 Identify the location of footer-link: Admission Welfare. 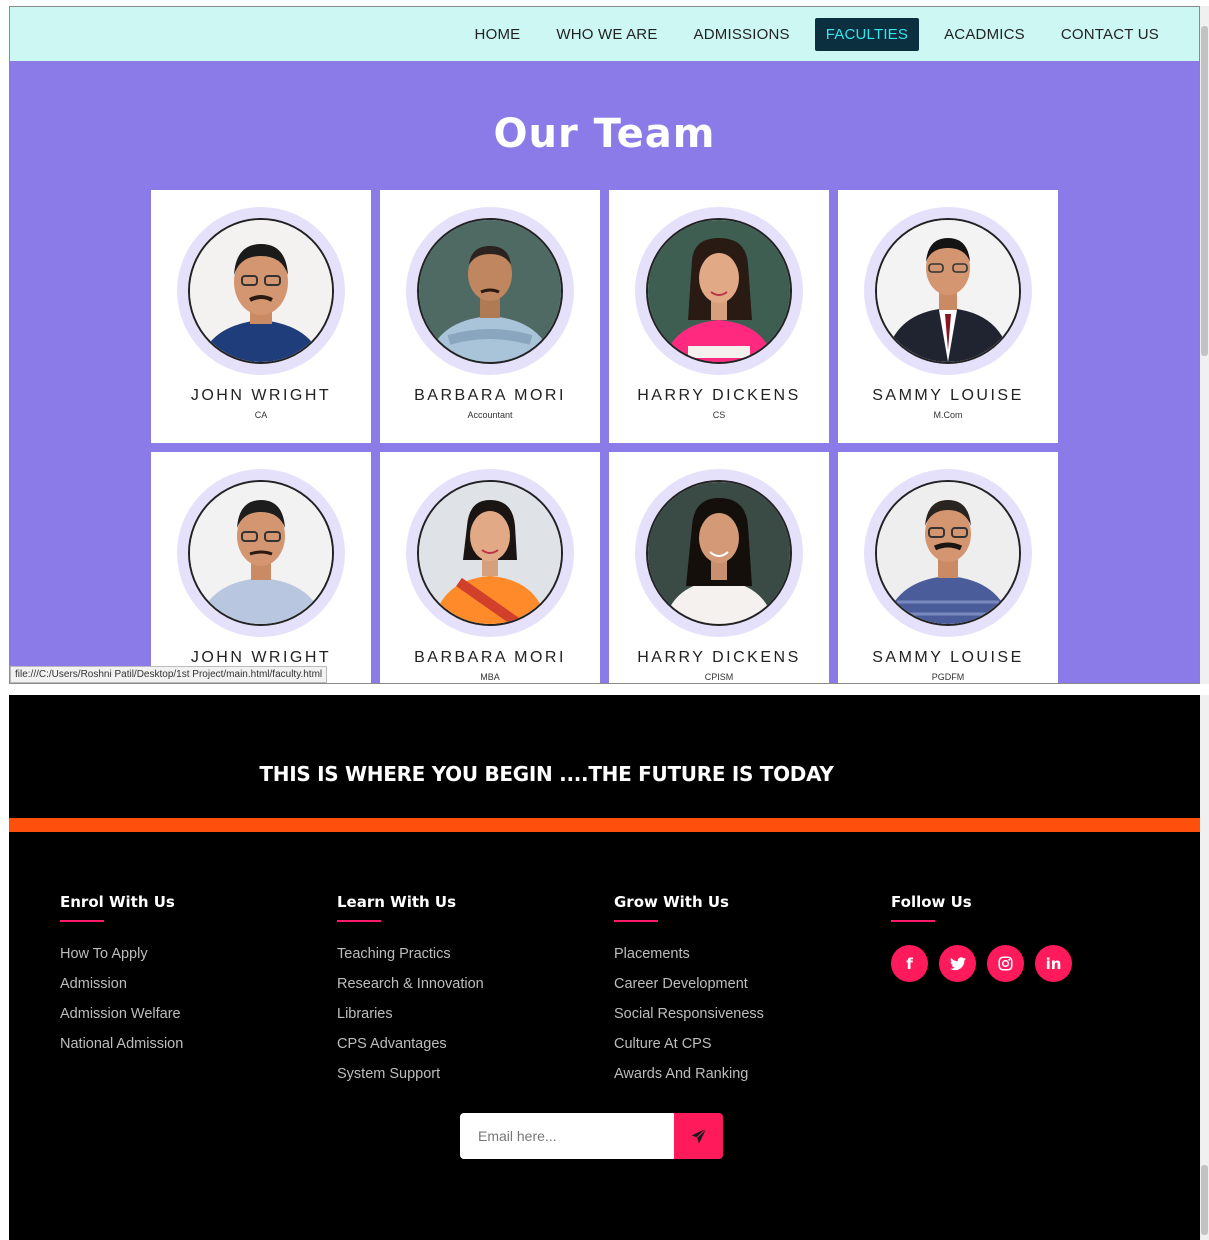
(190, 1020).